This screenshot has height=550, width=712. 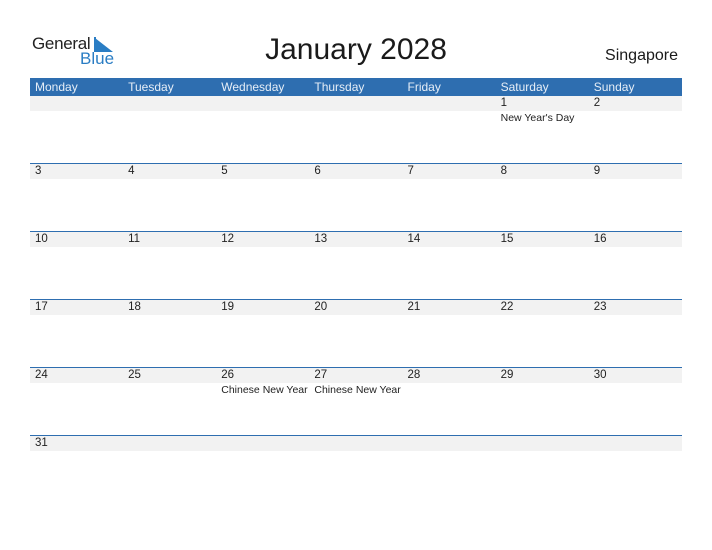 I want to click on day-number: 17, so click(x=41, y=307).